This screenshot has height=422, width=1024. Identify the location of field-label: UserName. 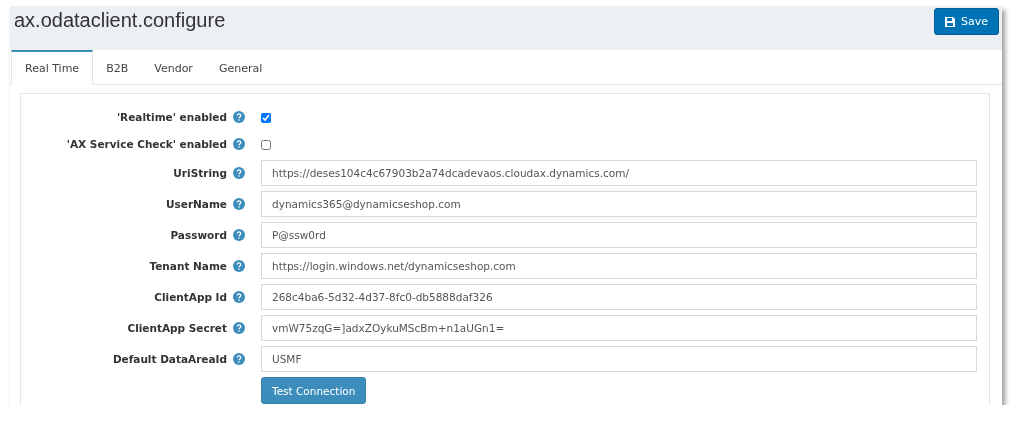
(196, 204).